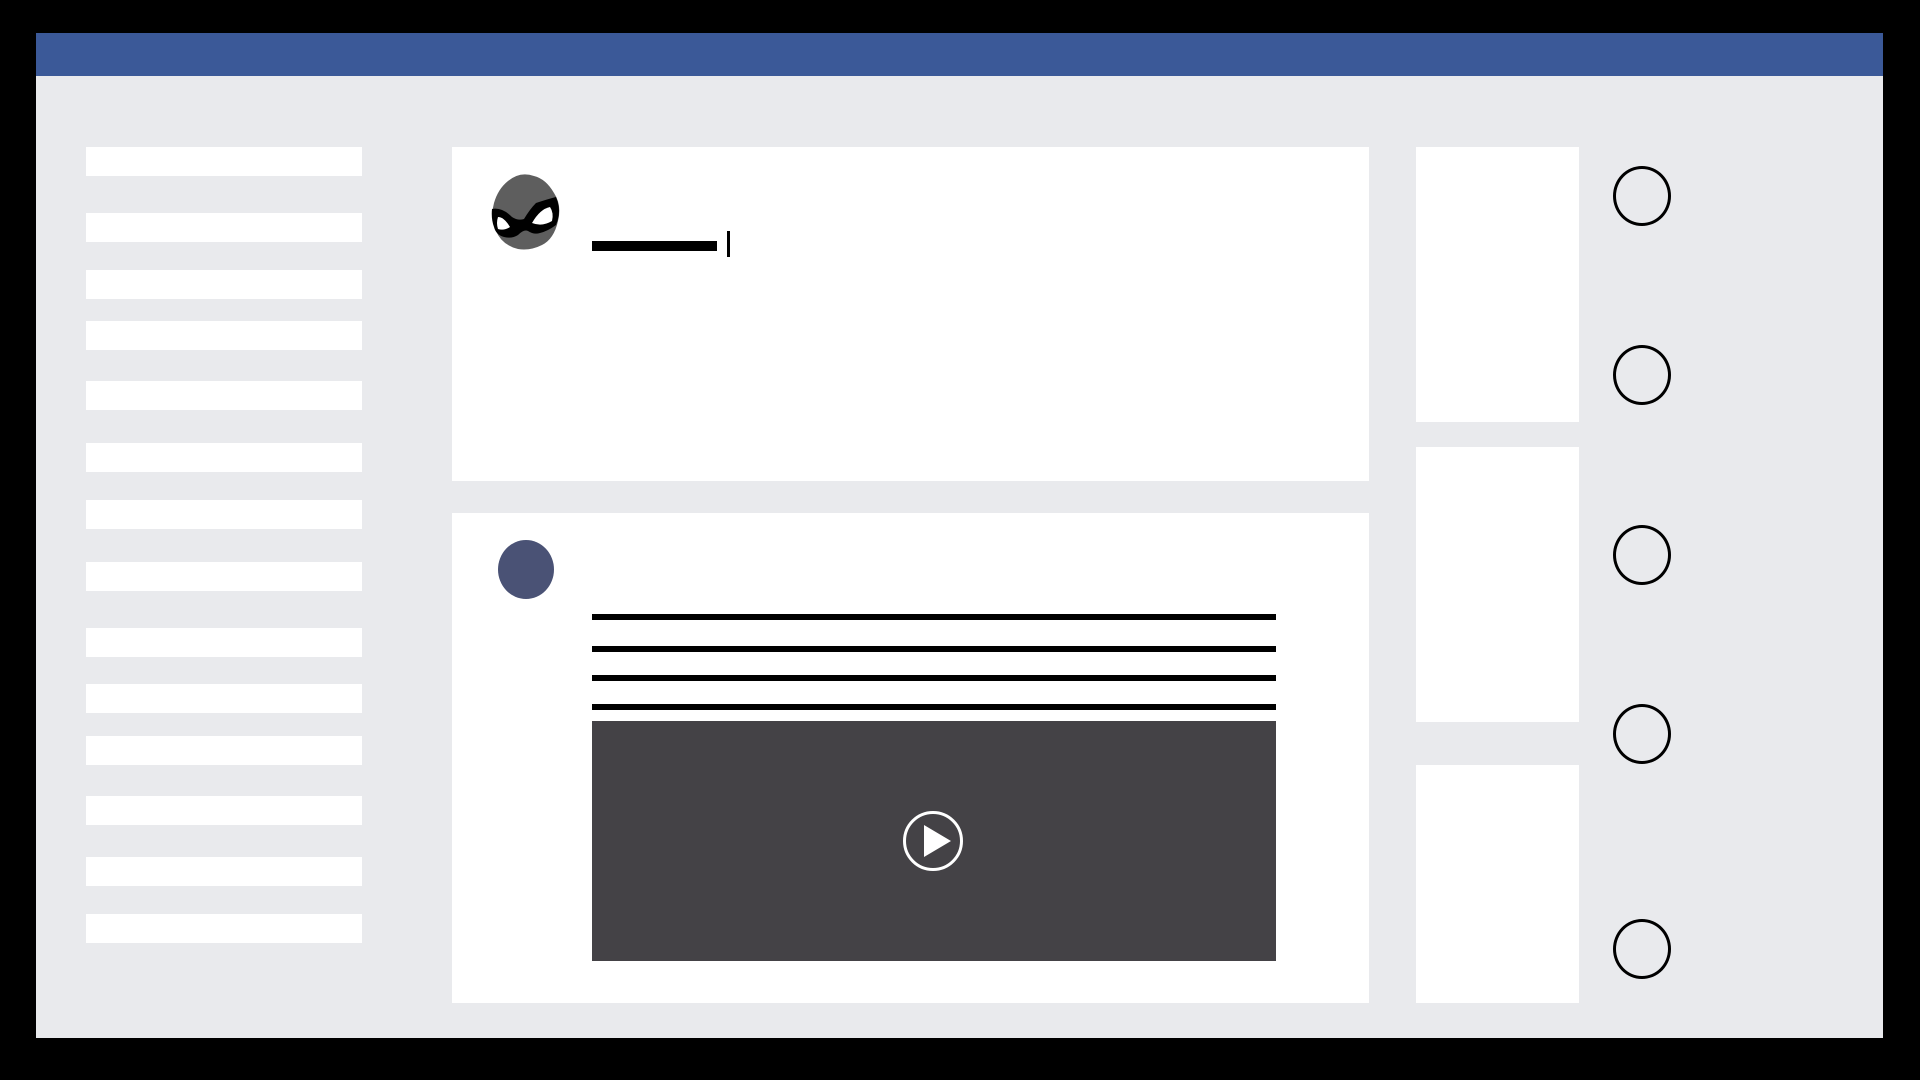 The height and width of the screenshot is (1080, 1920). Describe the element at coordinates (728, 244) in the screenshot. I see `text-caret` at that location.